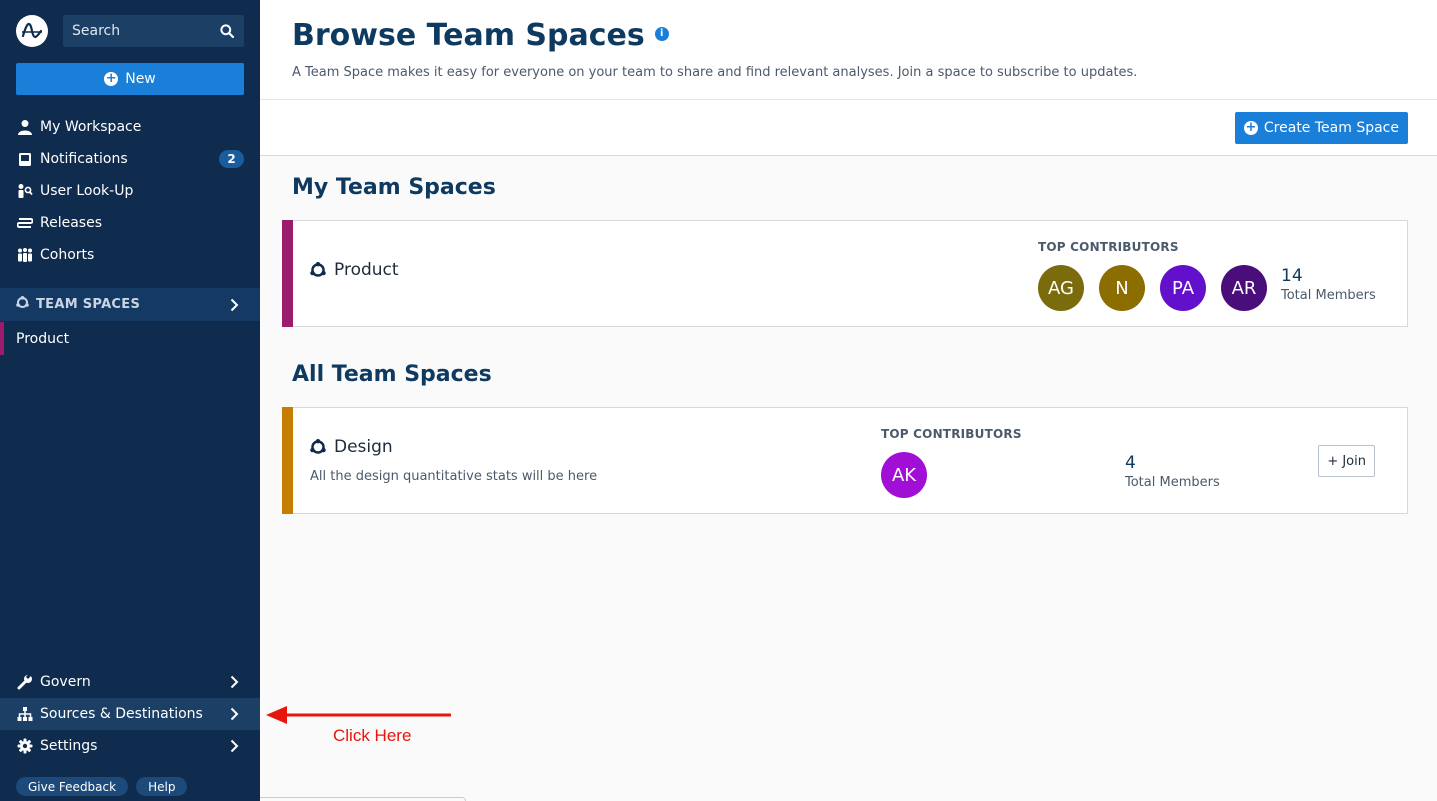 This screenshot has height=801, width=1437. Describe the element at coordinates (366, 270) in the screenshot. I see `team-space-name-text: Product` at that location.